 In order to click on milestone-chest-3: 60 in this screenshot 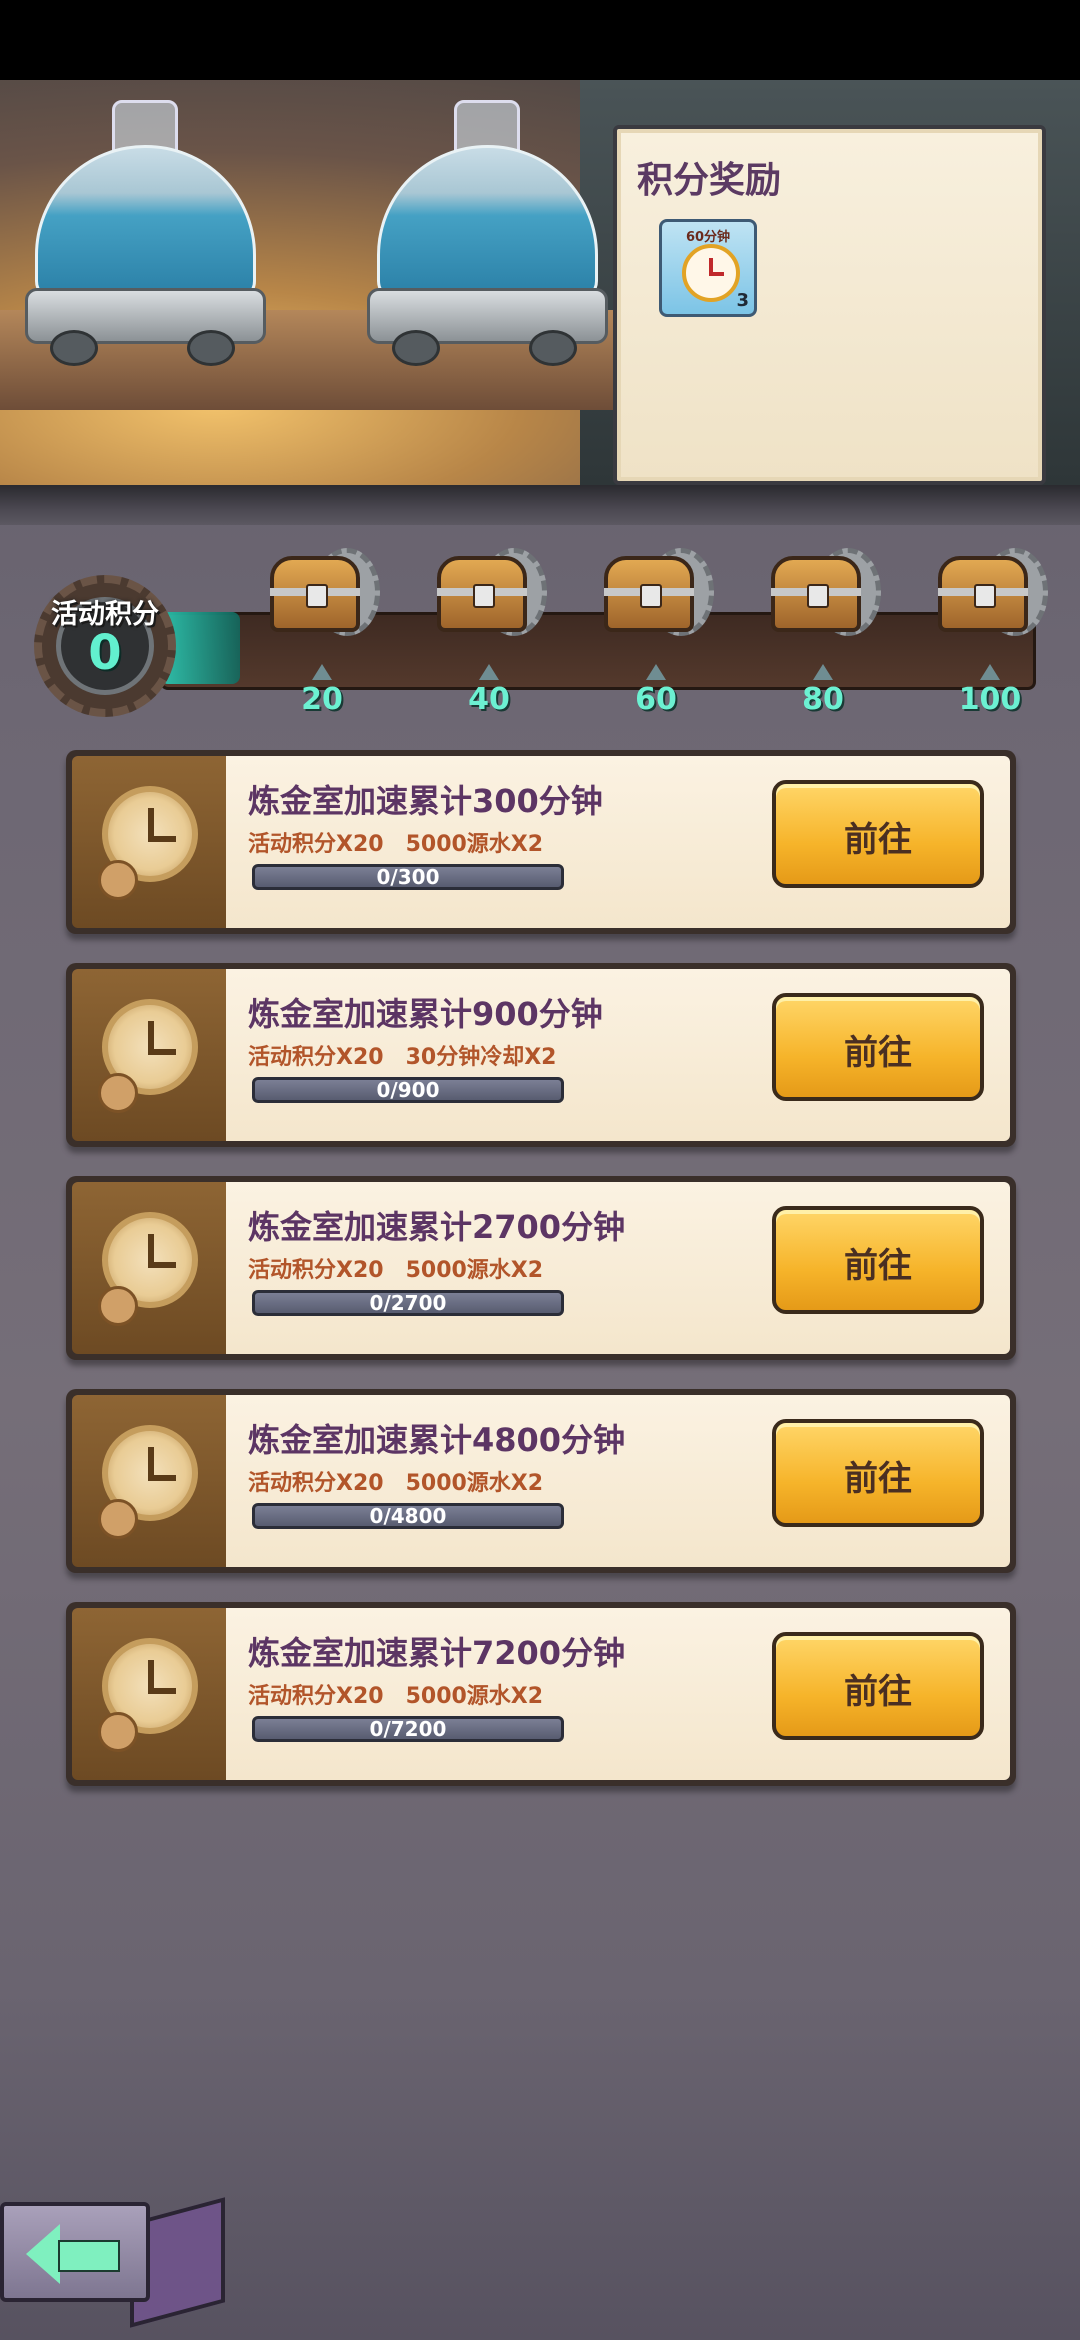, I will do `click(655, 629)`.